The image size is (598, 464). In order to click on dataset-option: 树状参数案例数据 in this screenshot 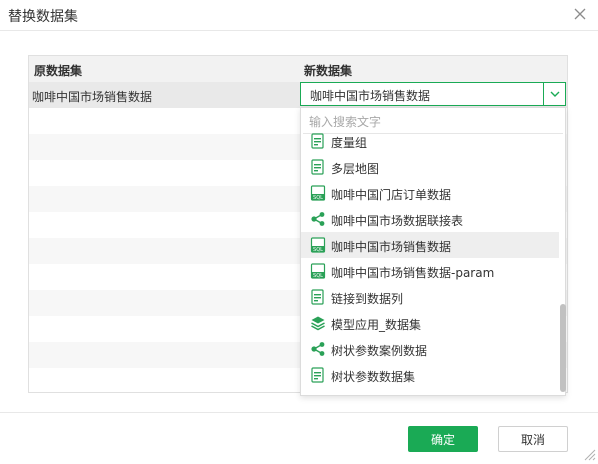, I will do `click(430, 349)`.